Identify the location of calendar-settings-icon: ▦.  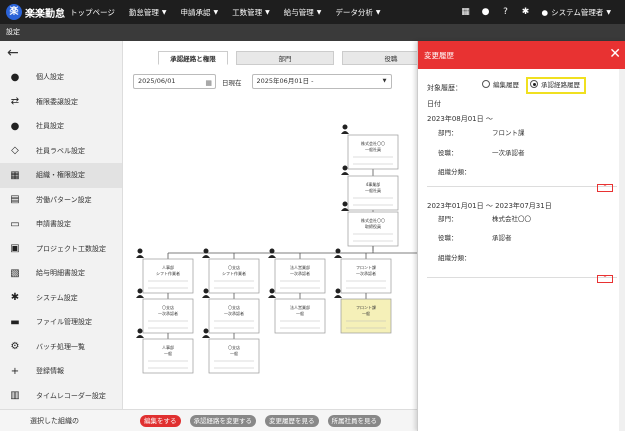
(466, 12).